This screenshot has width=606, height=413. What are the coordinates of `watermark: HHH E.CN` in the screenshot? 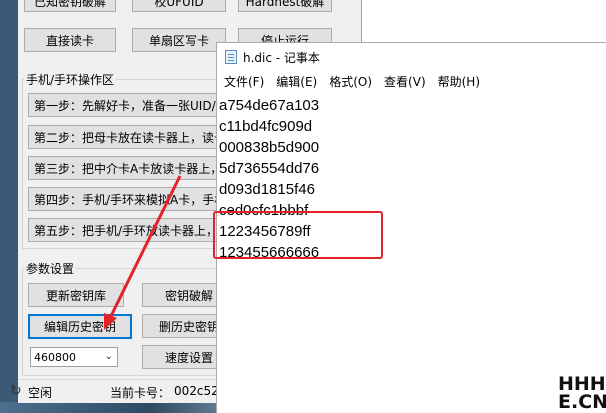 It's located at (582, 394).